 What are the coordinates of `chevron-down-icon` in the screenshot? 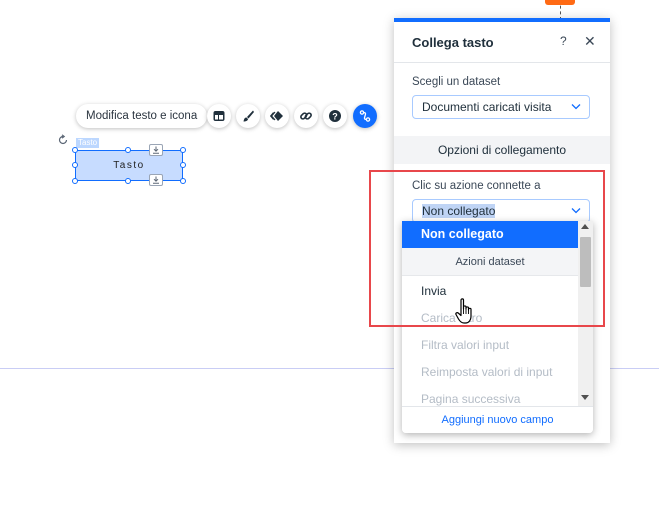 It's located at (576, 107).